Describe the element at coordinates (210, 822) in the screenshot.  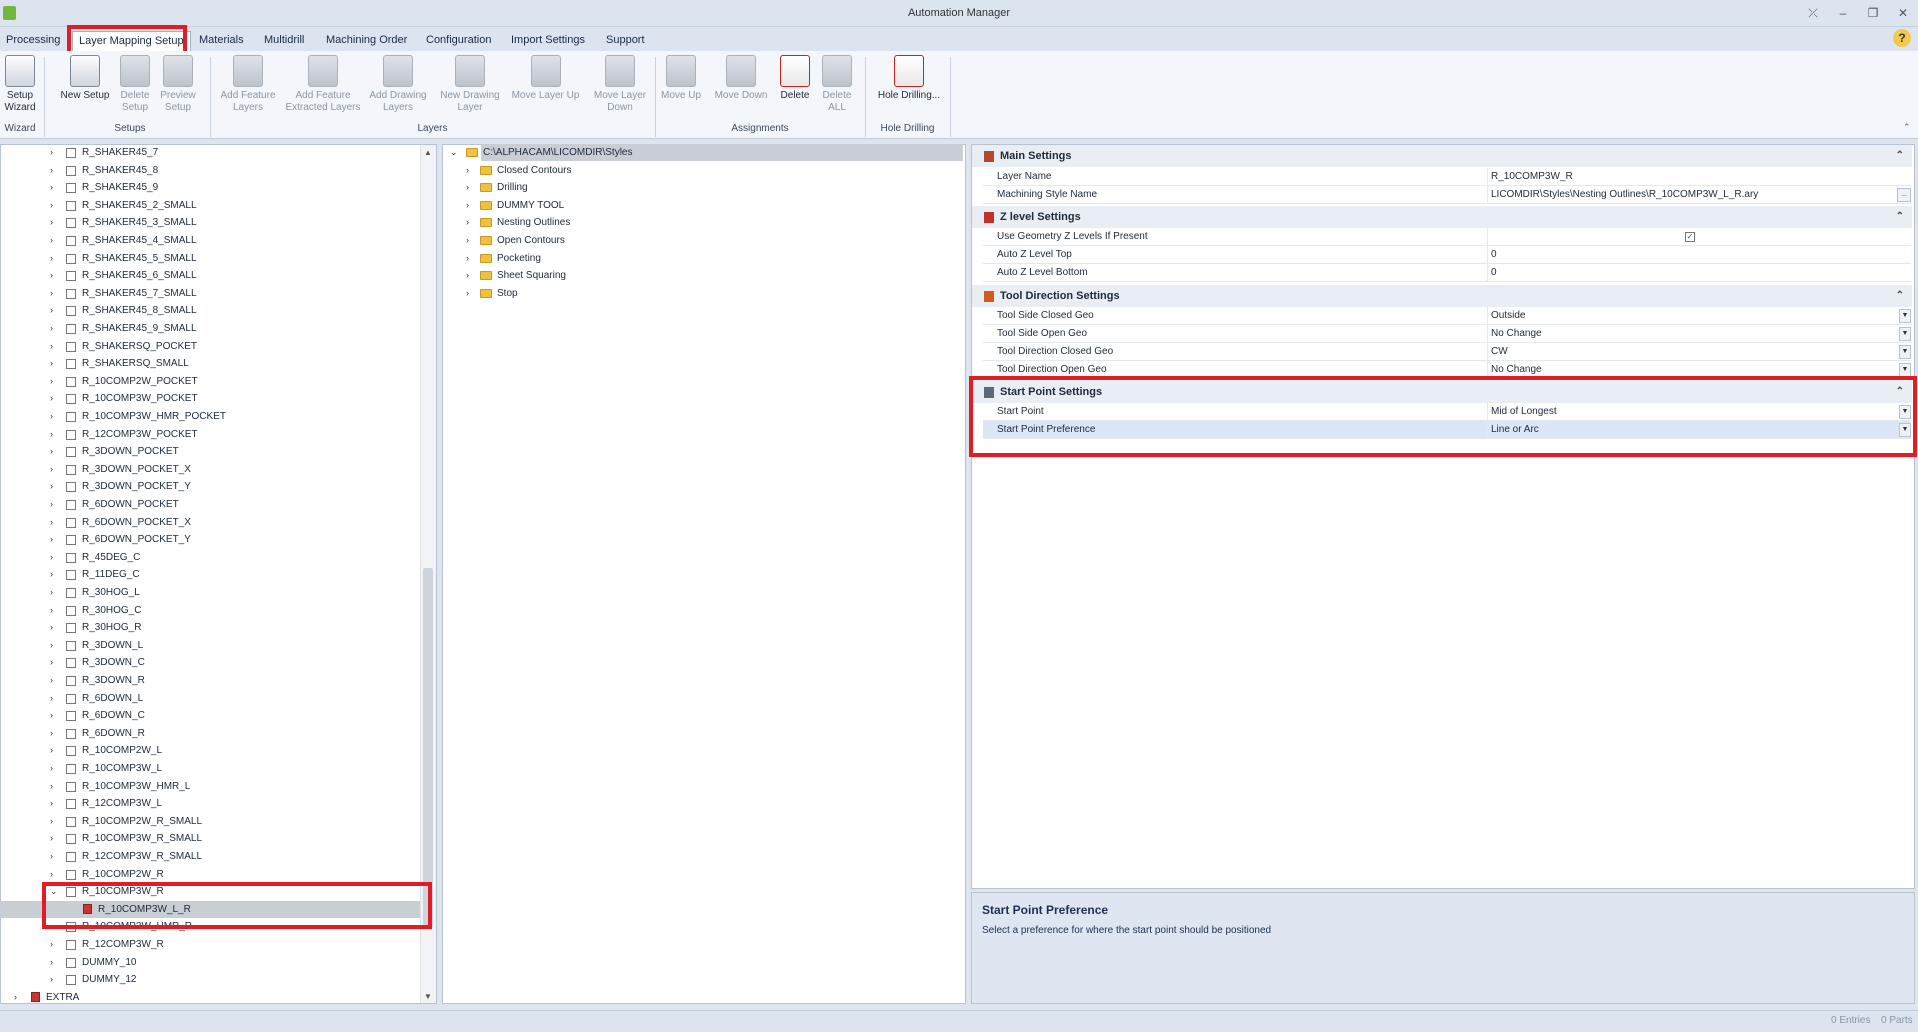
I see `tree-item: › R_10COMP2W_R_SMALL` at that location.